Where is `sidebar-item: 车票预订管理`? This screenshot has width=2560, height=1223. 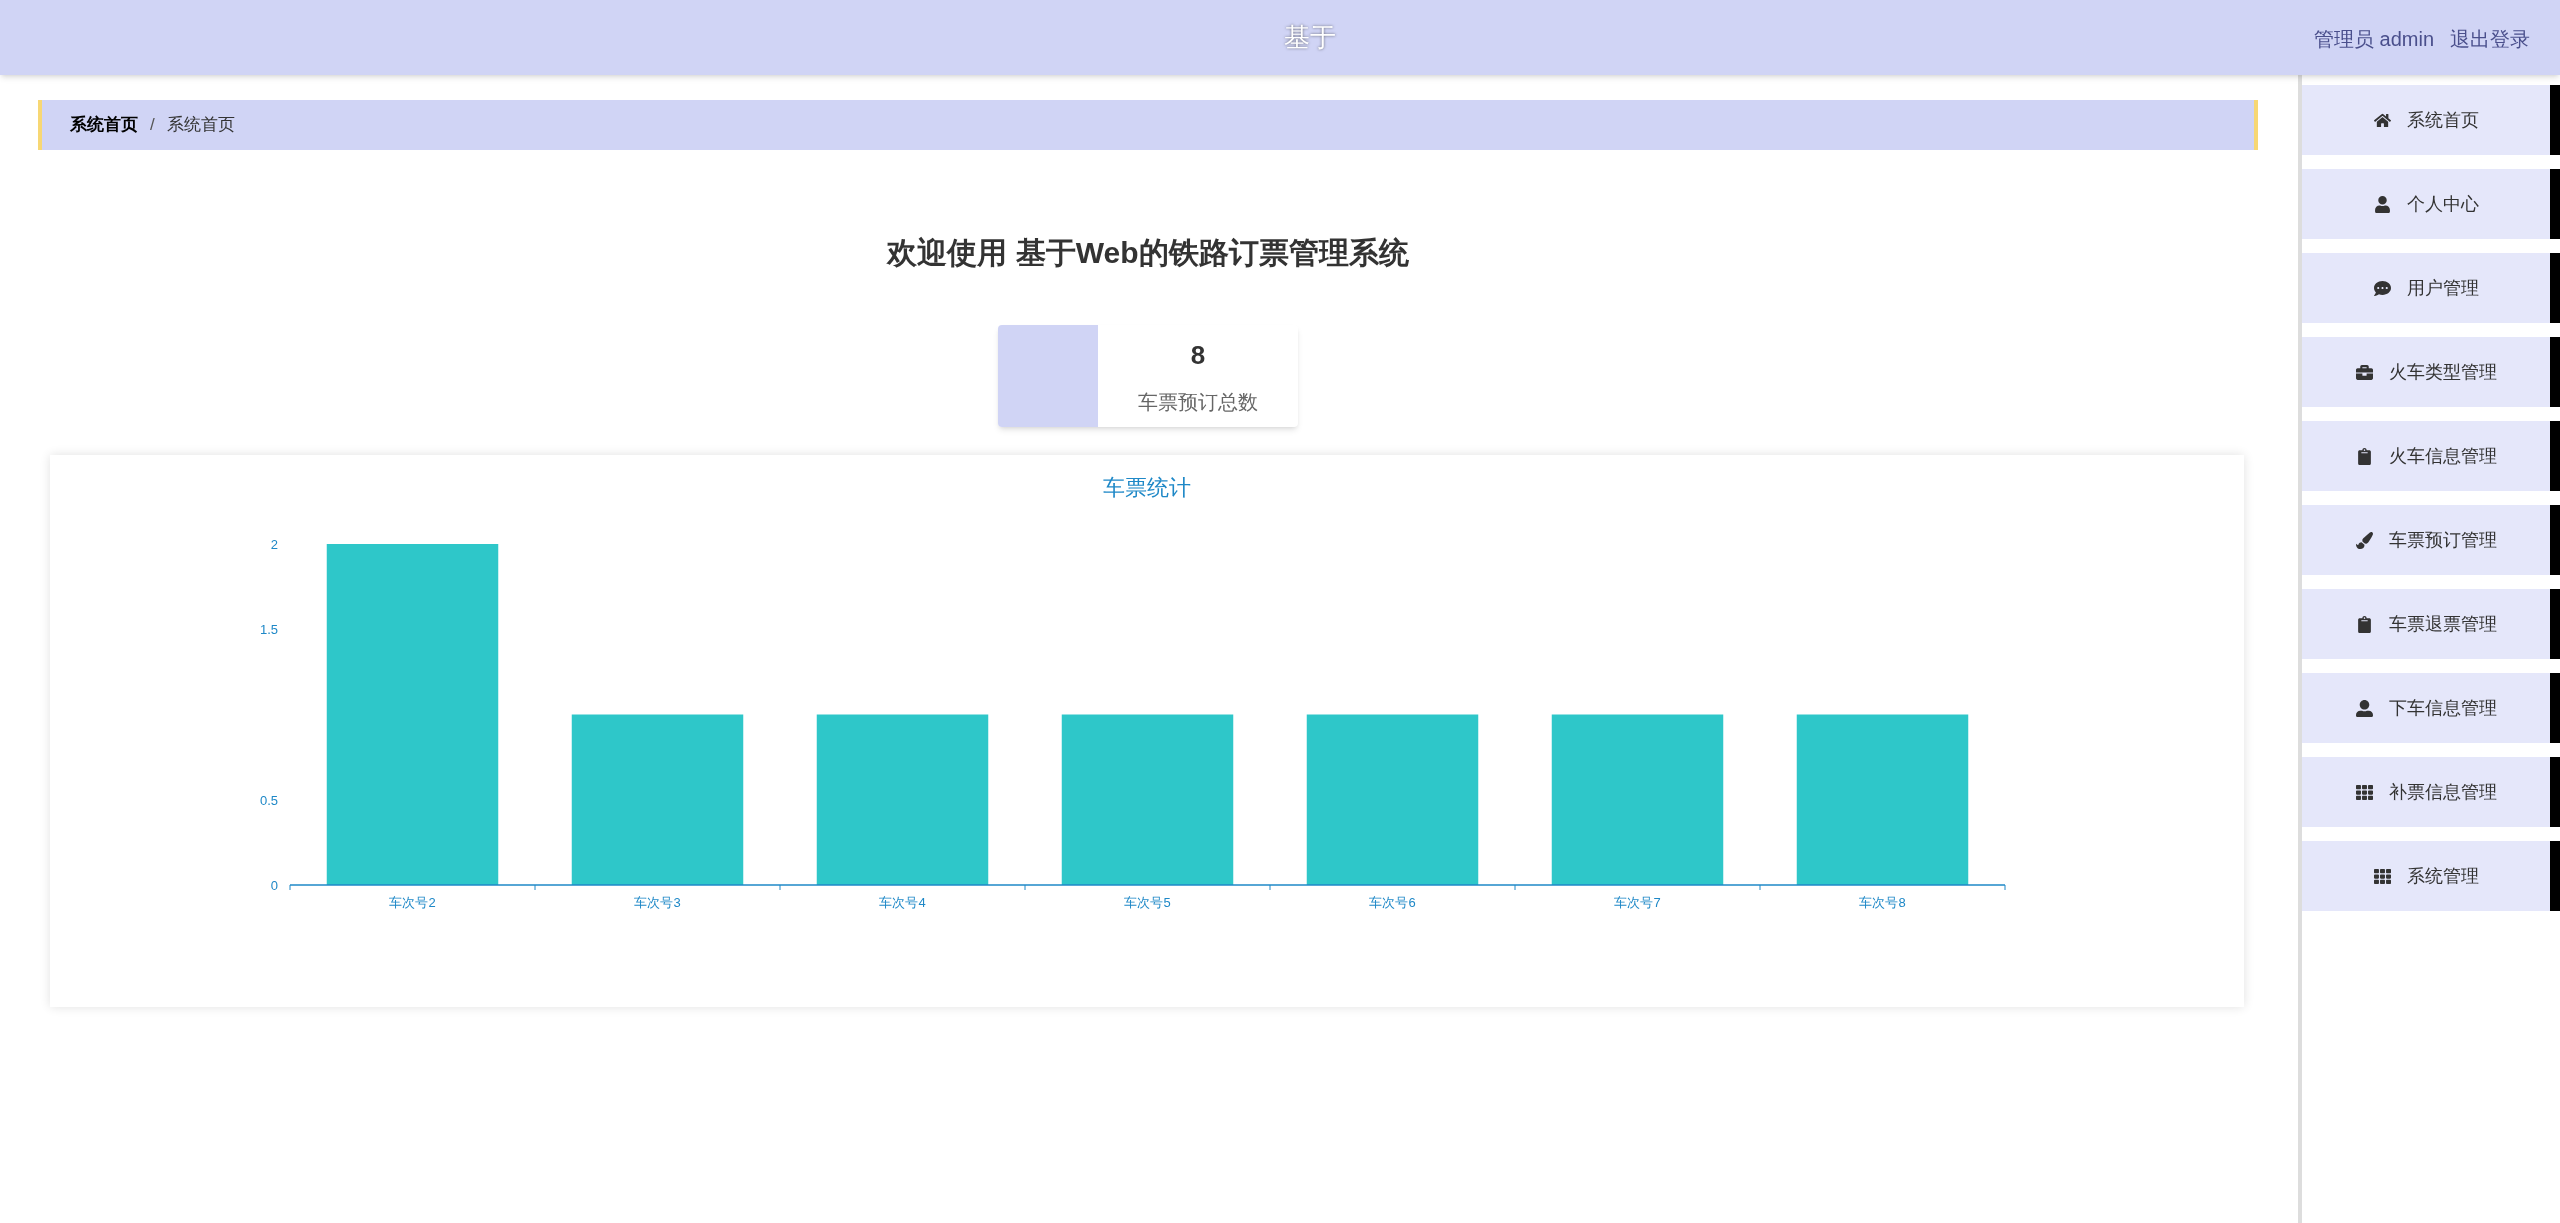
sidebar-item: 车票预订管理 is located at coordinates (2426, 540).